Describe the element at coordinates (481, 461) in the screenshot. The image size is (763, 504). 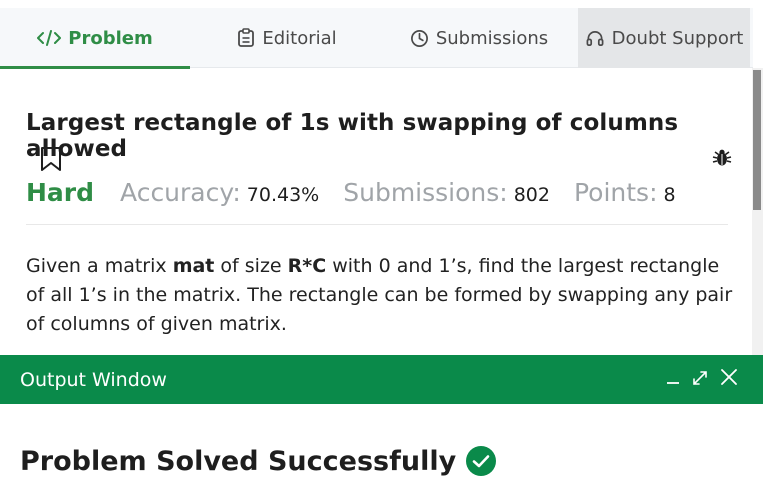
I see `check-circle-icon` at that location.